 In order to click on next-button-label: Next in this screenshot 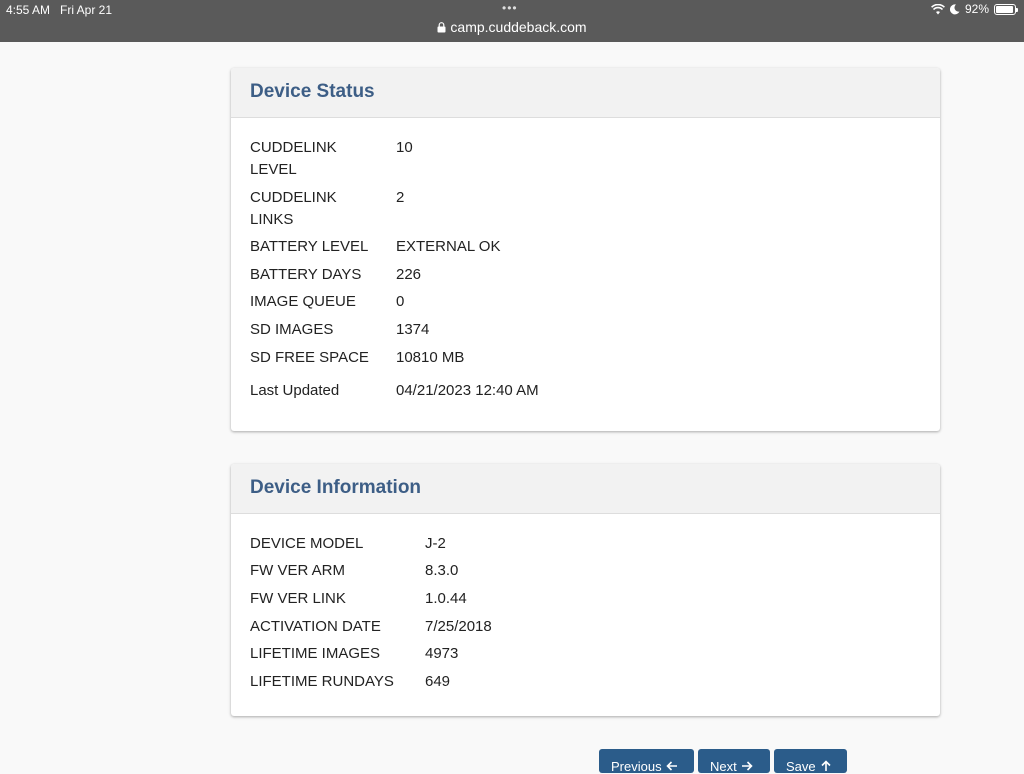, I will do `click(723, 766)`.